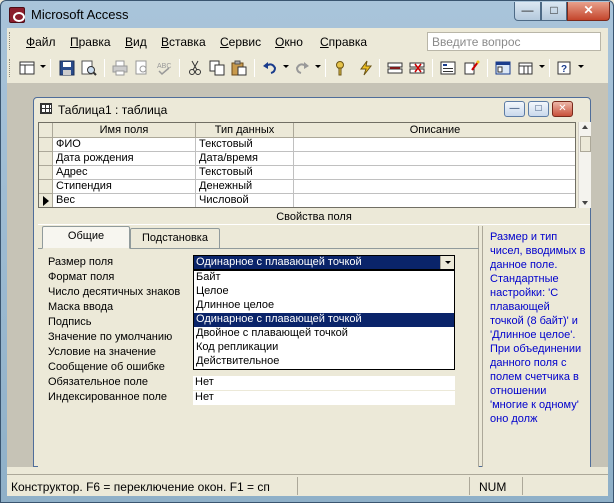 The image size is (614, 503). I want to click on help-dropdown-arrow, so click(581, 66).